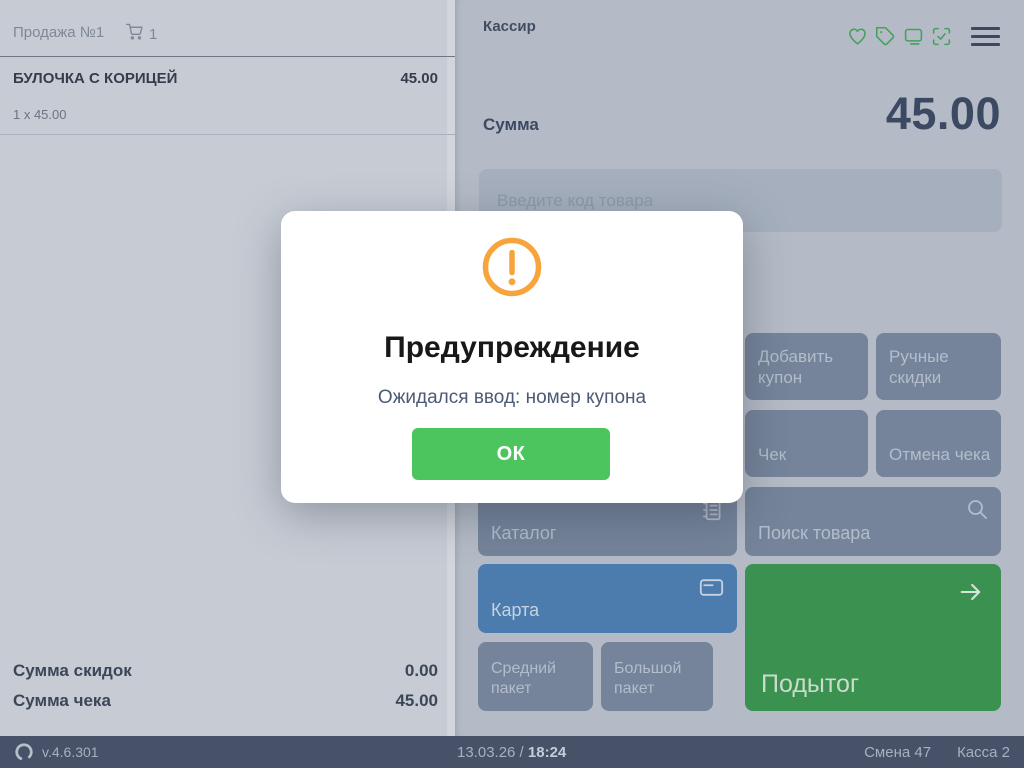 The width and height of the screenshot is (1024, 768). What do you see at coordinates (524, 533) in the screenshot?
I see `catalog-label: Каталог` at bounding box center [524, 533].